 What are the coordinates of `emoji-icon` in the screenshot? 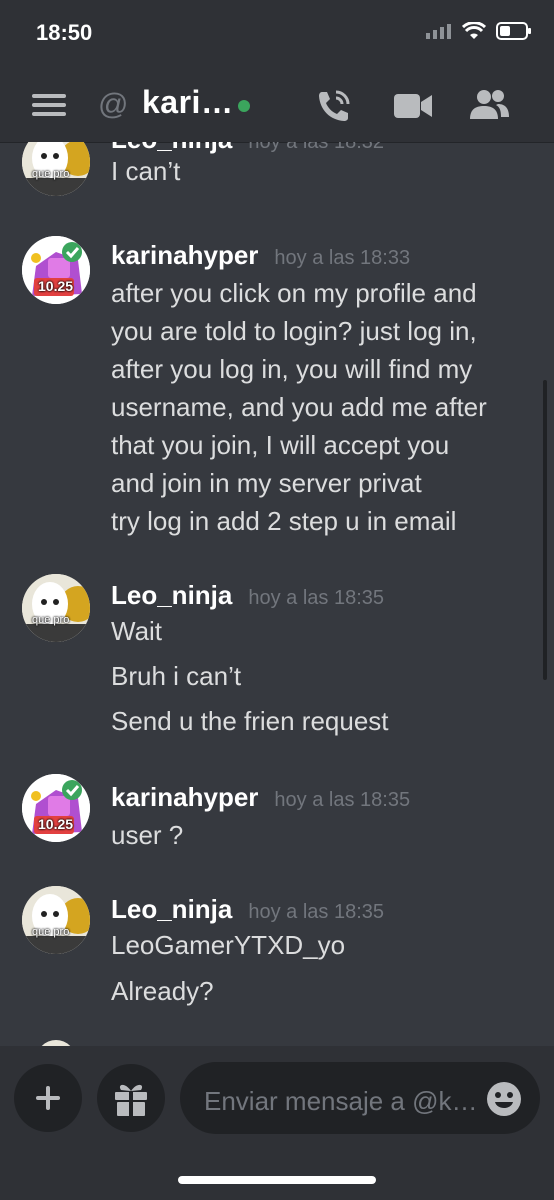 It's located at (504, 1099).